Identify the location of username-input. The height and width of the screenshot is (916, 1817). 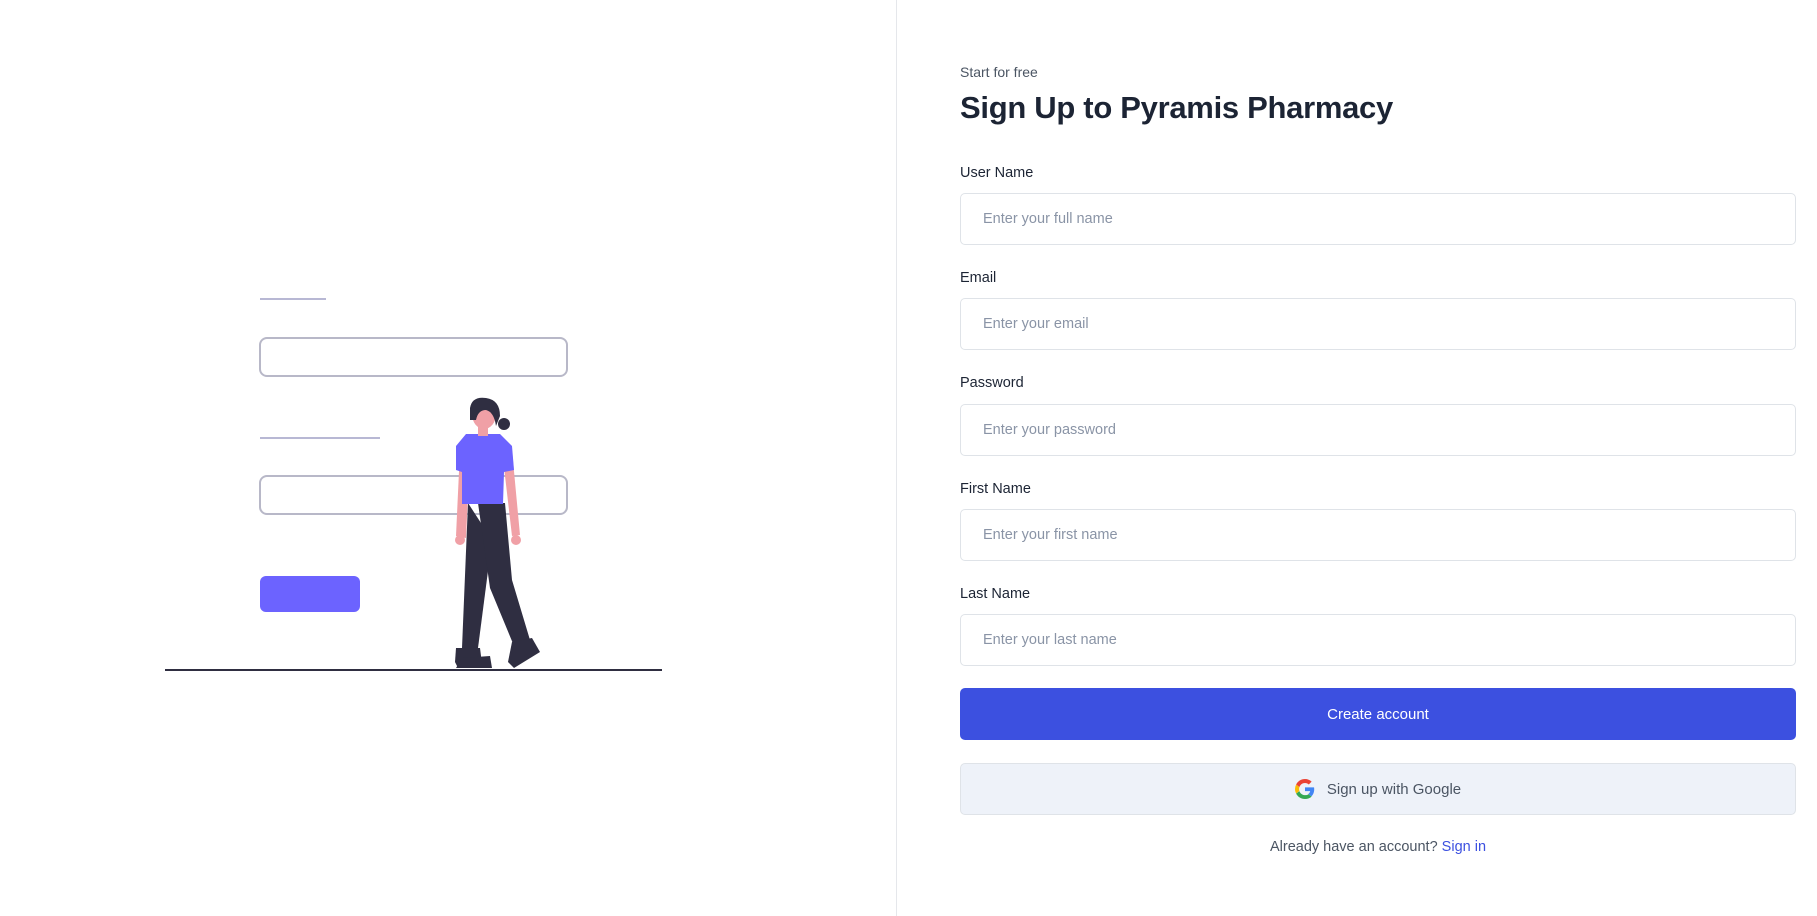
(1378, 219).